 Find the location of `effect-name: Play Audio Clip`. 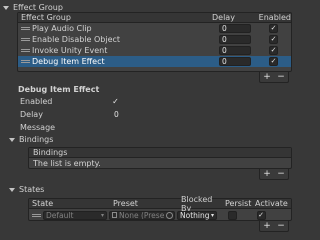

effect-name: Play Audio Clip is located at coordinates (62, 28).